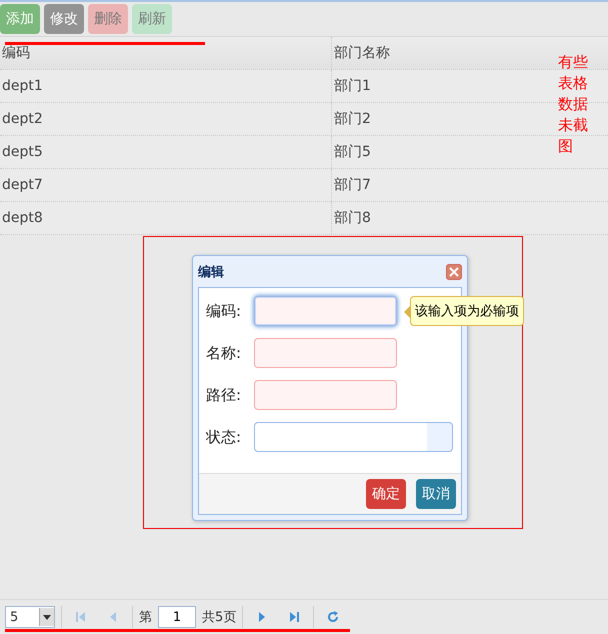 The width and height of the screenshot is (608, 634). Describe the element at coordinates (219, 617) in the screenshot. I see `page-total: 共5页` at that location.